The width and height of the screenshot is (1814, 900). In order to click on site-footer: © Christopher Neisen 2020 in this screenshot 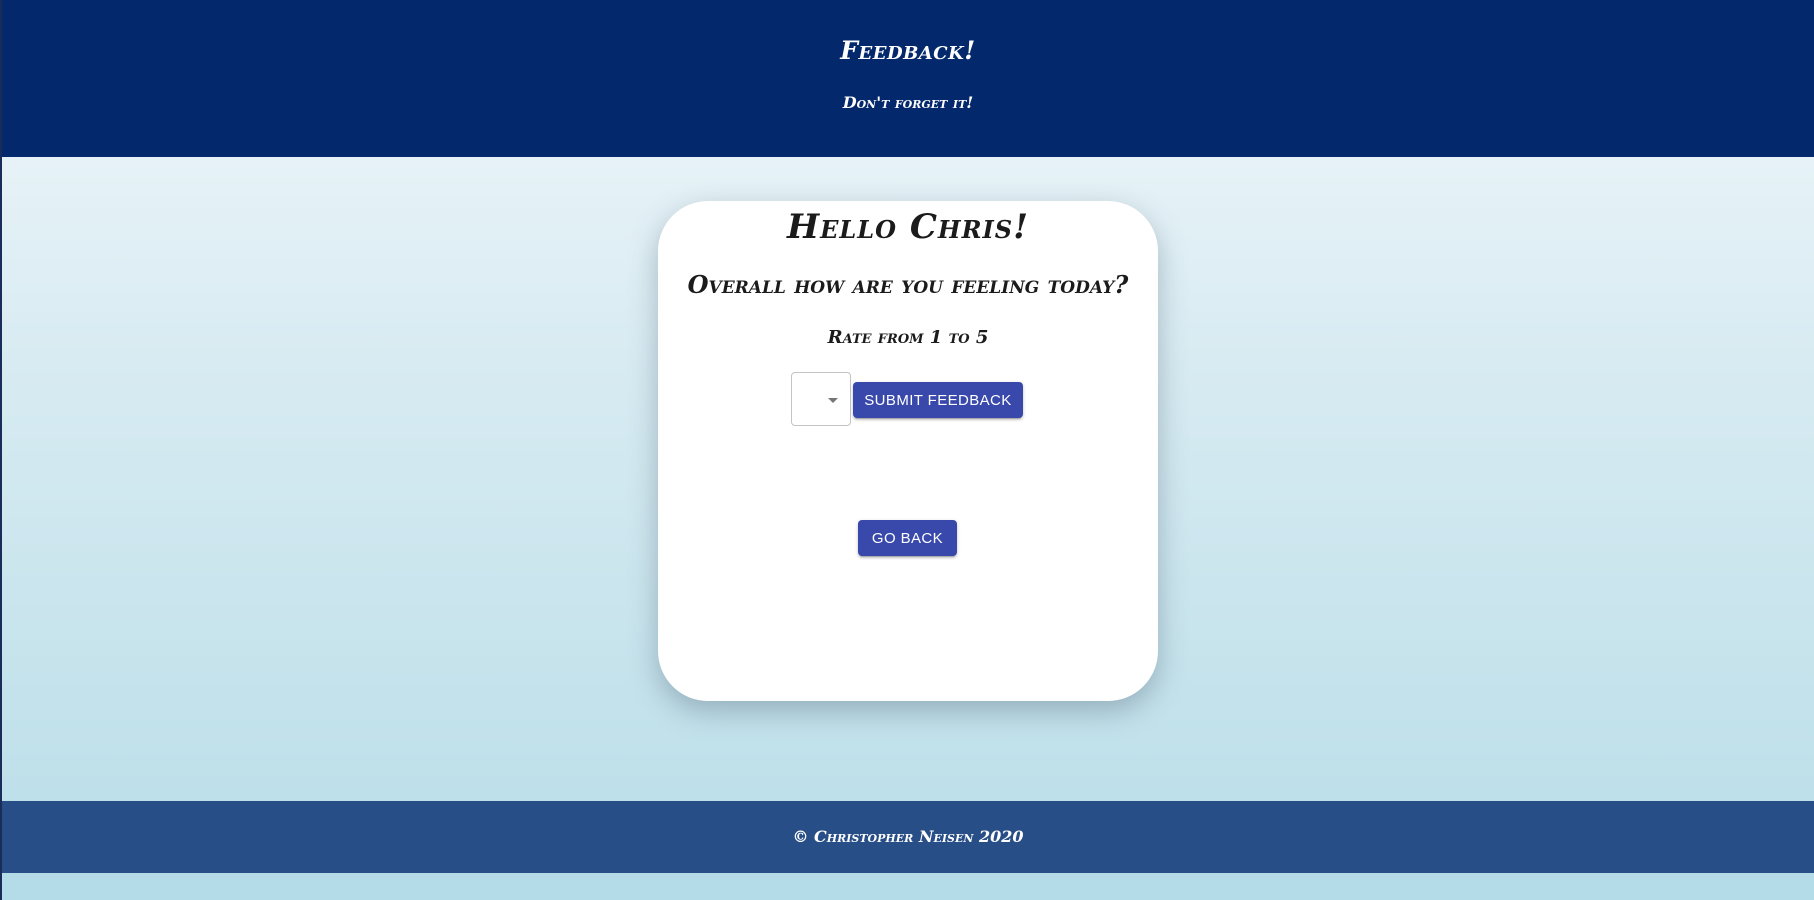, I will do `click(908, 837)`.